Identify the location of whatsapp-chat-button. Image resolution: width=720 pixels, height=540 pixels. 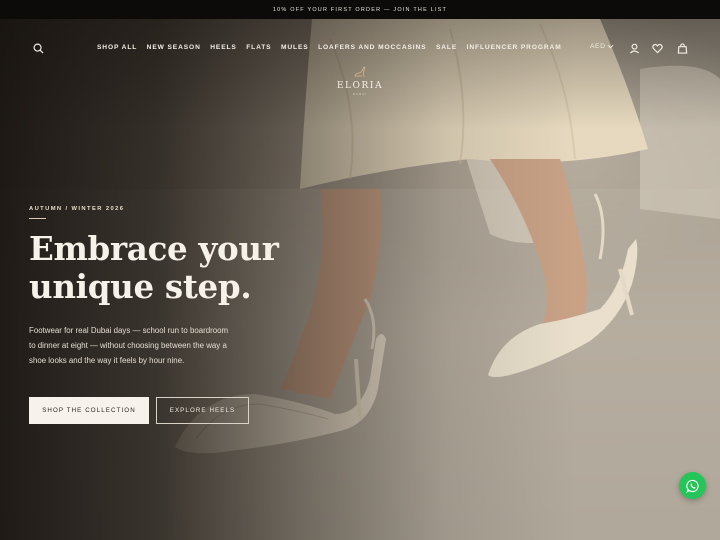
(692, 485).